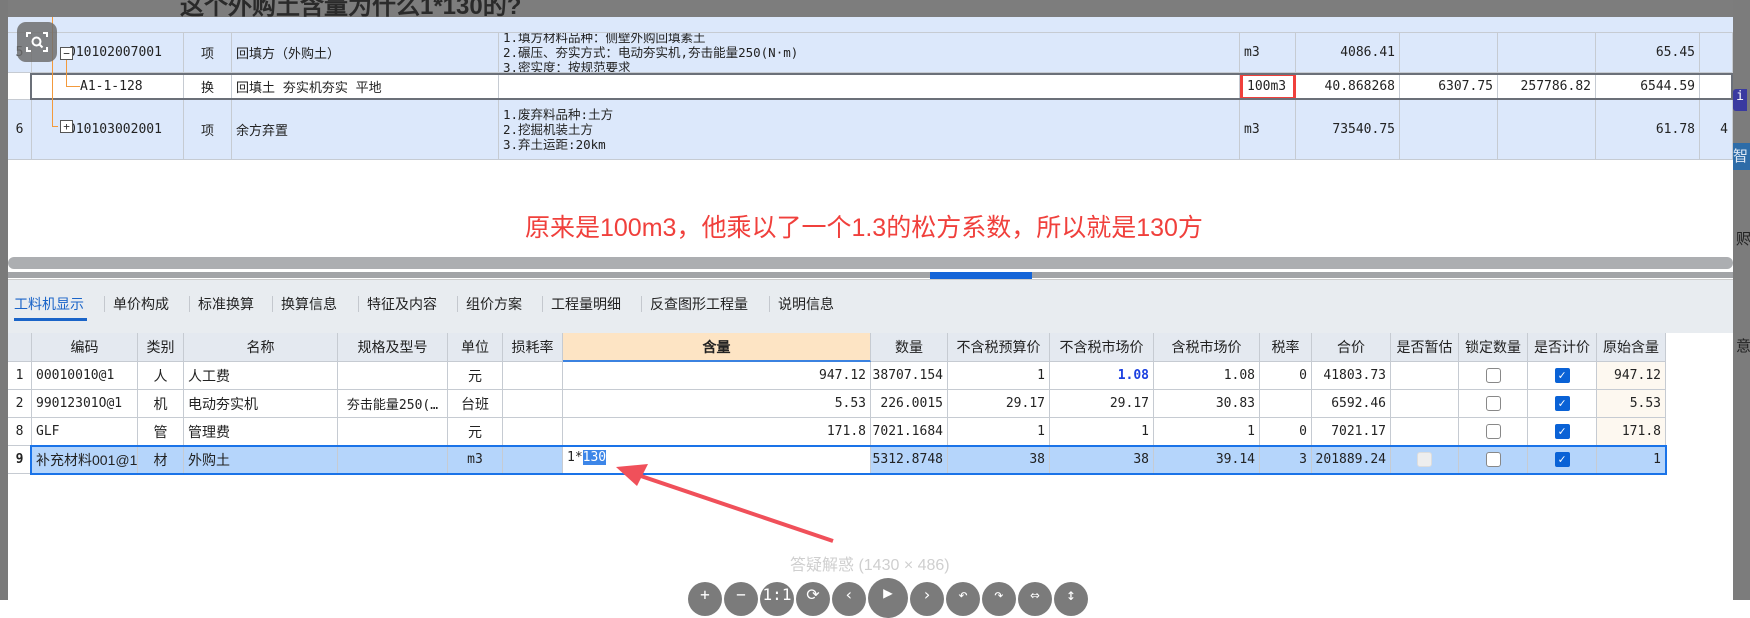 This screenshot has height=618, width=1750. I want to click on viewer-button-10: ↕, so click(1071, 599).